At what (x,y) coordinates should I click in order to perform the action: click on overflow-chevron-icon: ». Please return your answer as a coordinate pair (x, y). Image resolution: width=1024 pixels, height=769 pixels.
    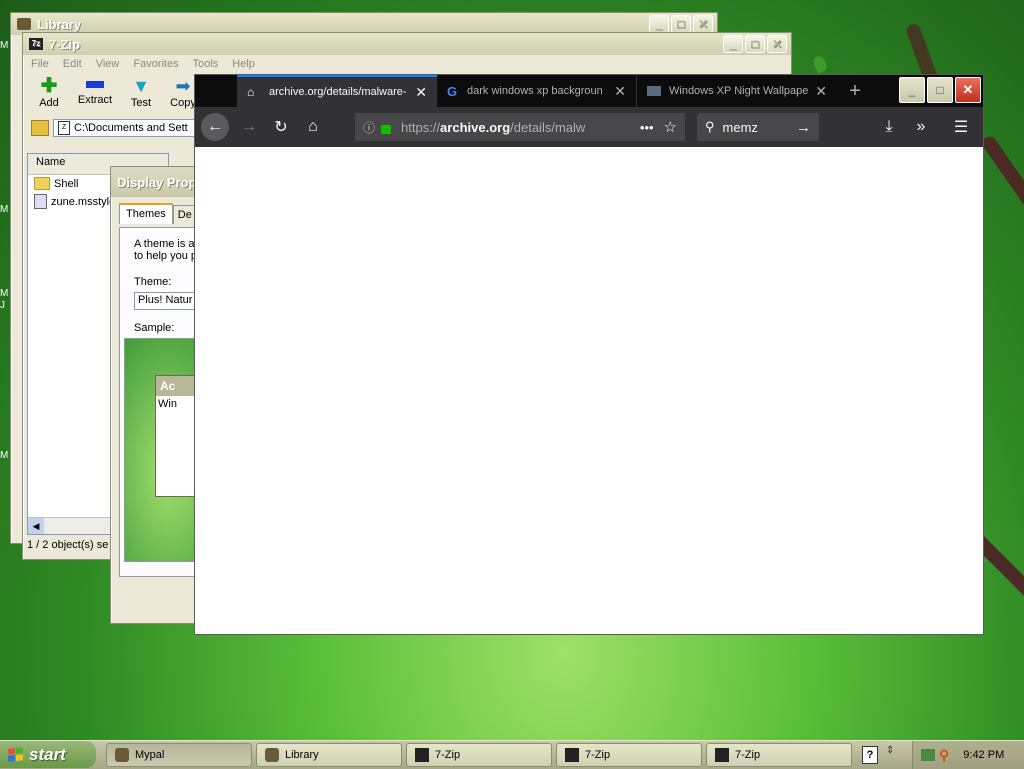
    Looking at the image, I should click on (921, 127).